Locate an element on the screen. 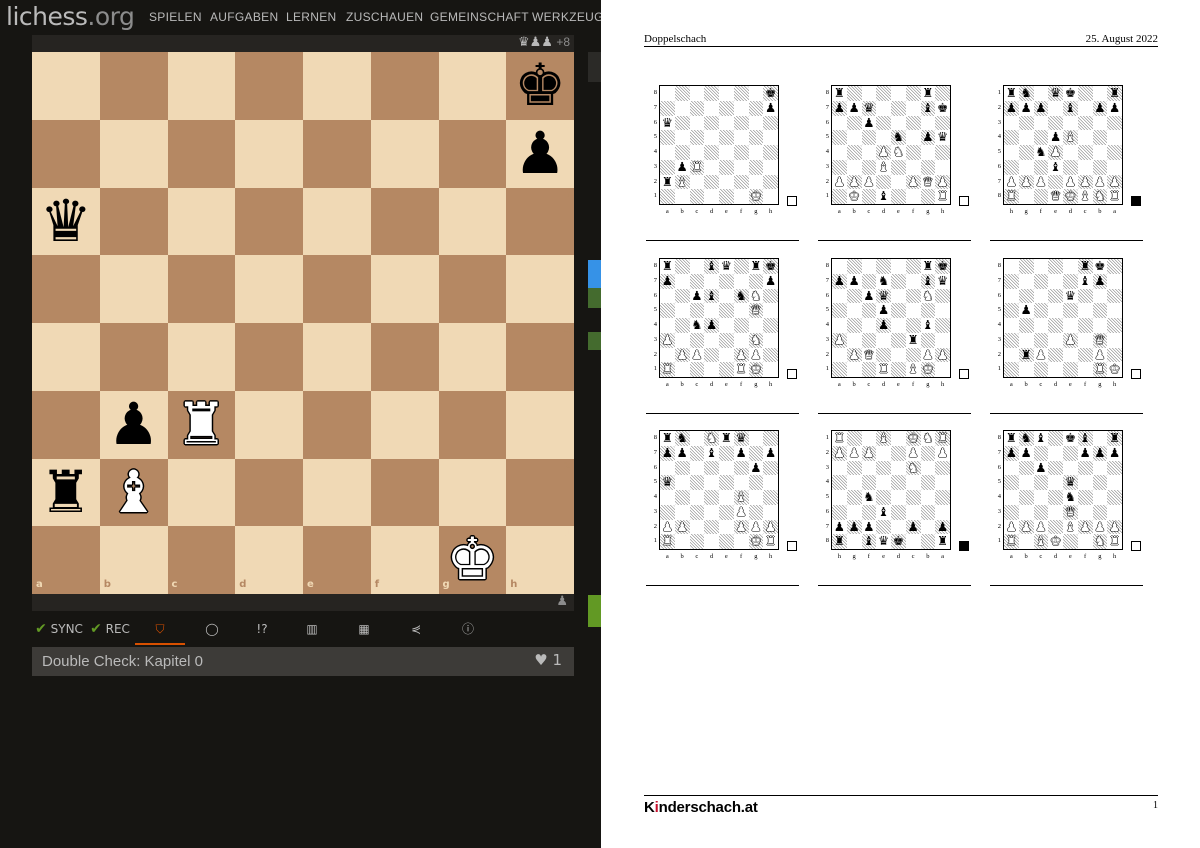  info-tab: ⓘ is located at coordinates (468, 630).